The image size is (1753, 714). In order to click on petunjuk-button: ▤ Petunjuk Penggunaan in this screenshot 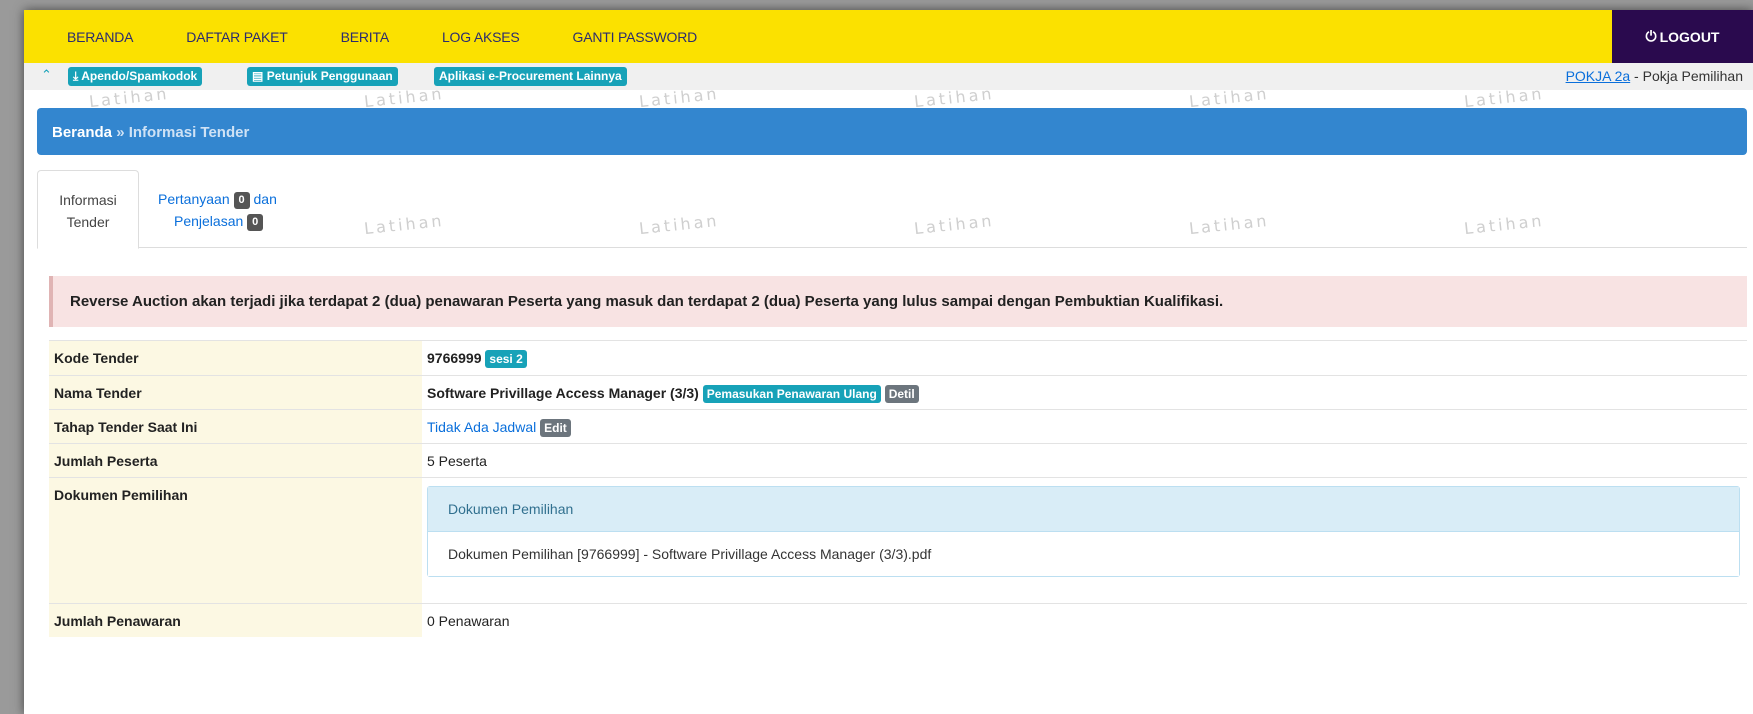, I will do `click(322, 76)`.